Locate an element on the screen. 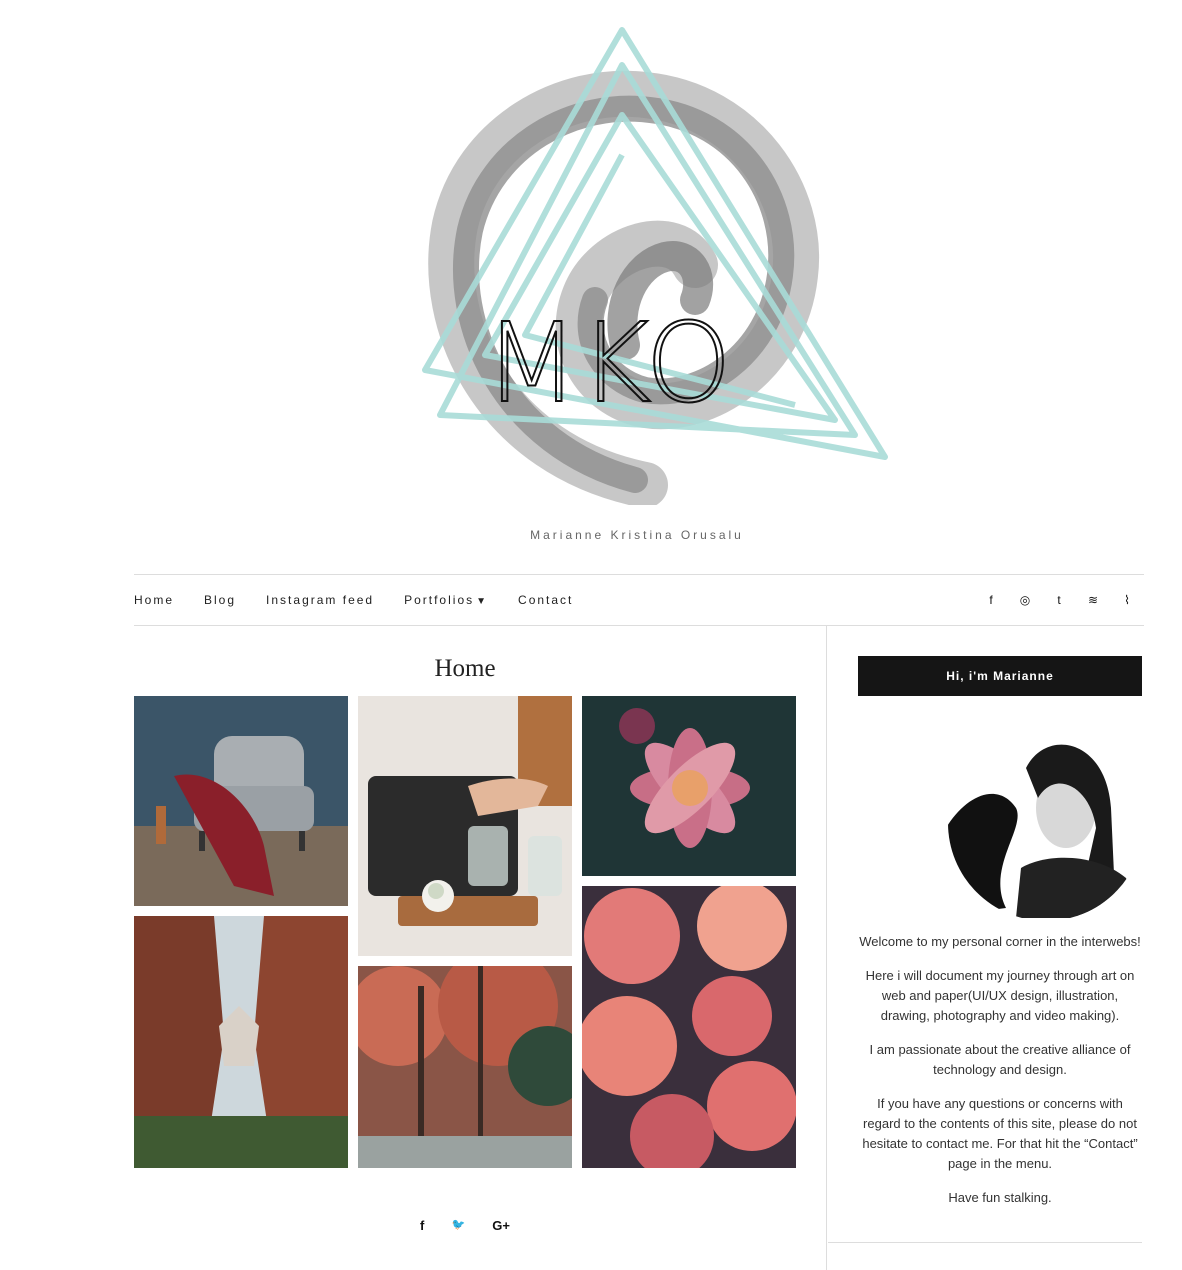 The height and width of the screenshot is (1270, 1182). nav-contact: Contact is located at coordinates (545, 600).